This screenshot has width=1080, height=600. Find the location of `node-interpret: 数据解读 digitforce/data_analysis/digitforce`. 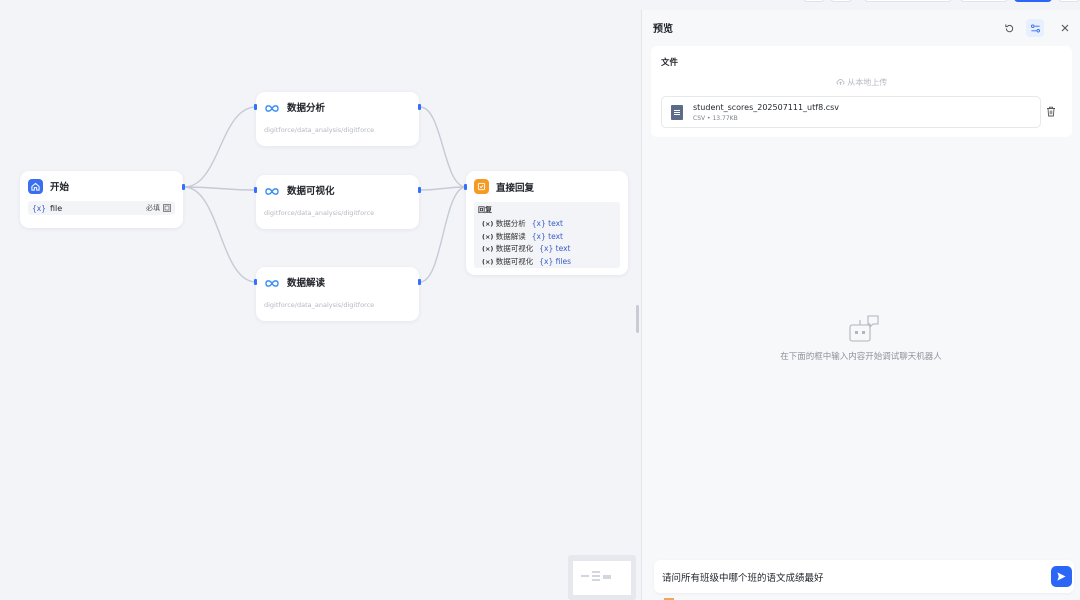

node-interpret: 数据解读 digitforce/data_analysis/digitforce is located at coordinates (337, 294).